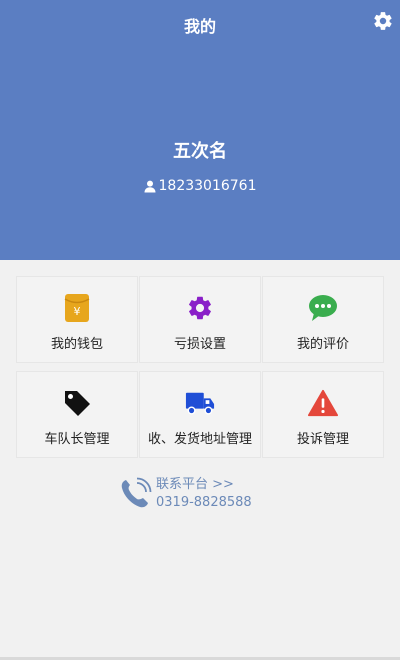 Image resolution: width=400 pixels, height=660 pixels. Describe the element at coordinates (199, 344) in the screenshot. I see `menu-item-label: 亏损设置` at that location.